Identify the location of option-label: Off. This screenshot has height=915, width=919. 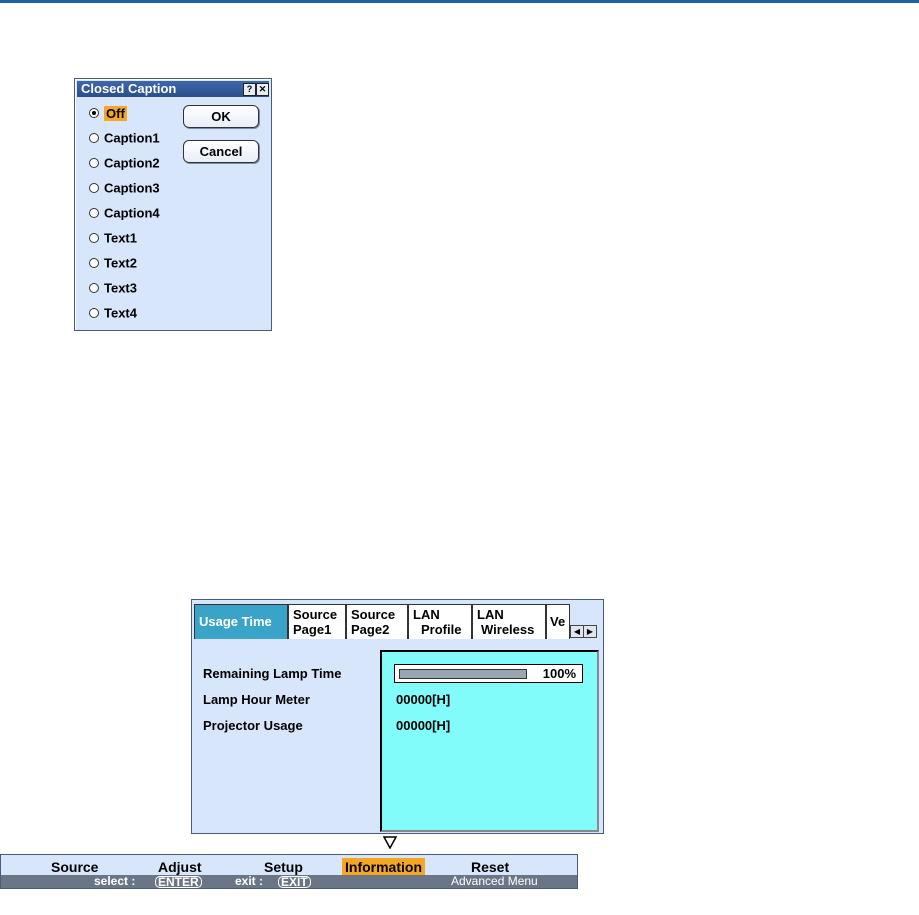
(115, 113).